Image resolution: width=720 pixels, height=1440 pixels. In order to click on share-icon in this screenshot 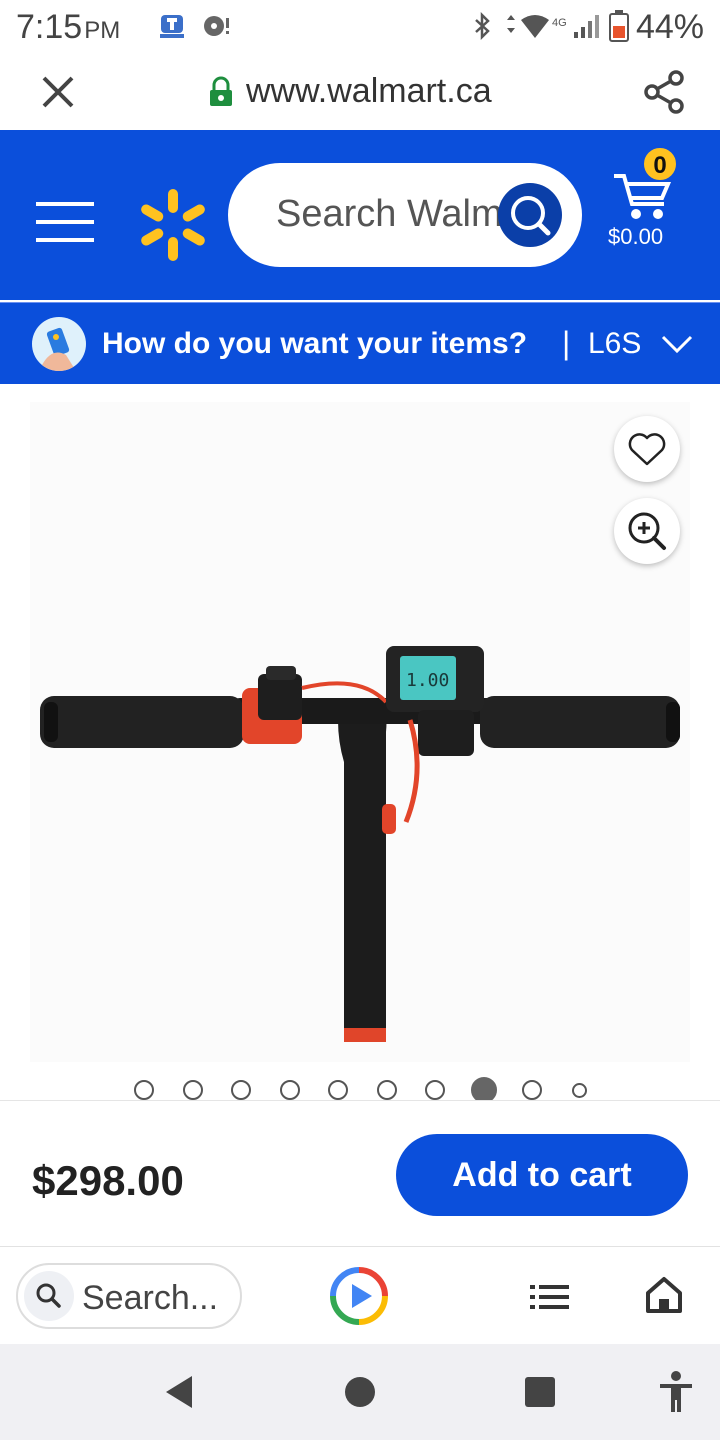, I will do `click(664, 92)`.